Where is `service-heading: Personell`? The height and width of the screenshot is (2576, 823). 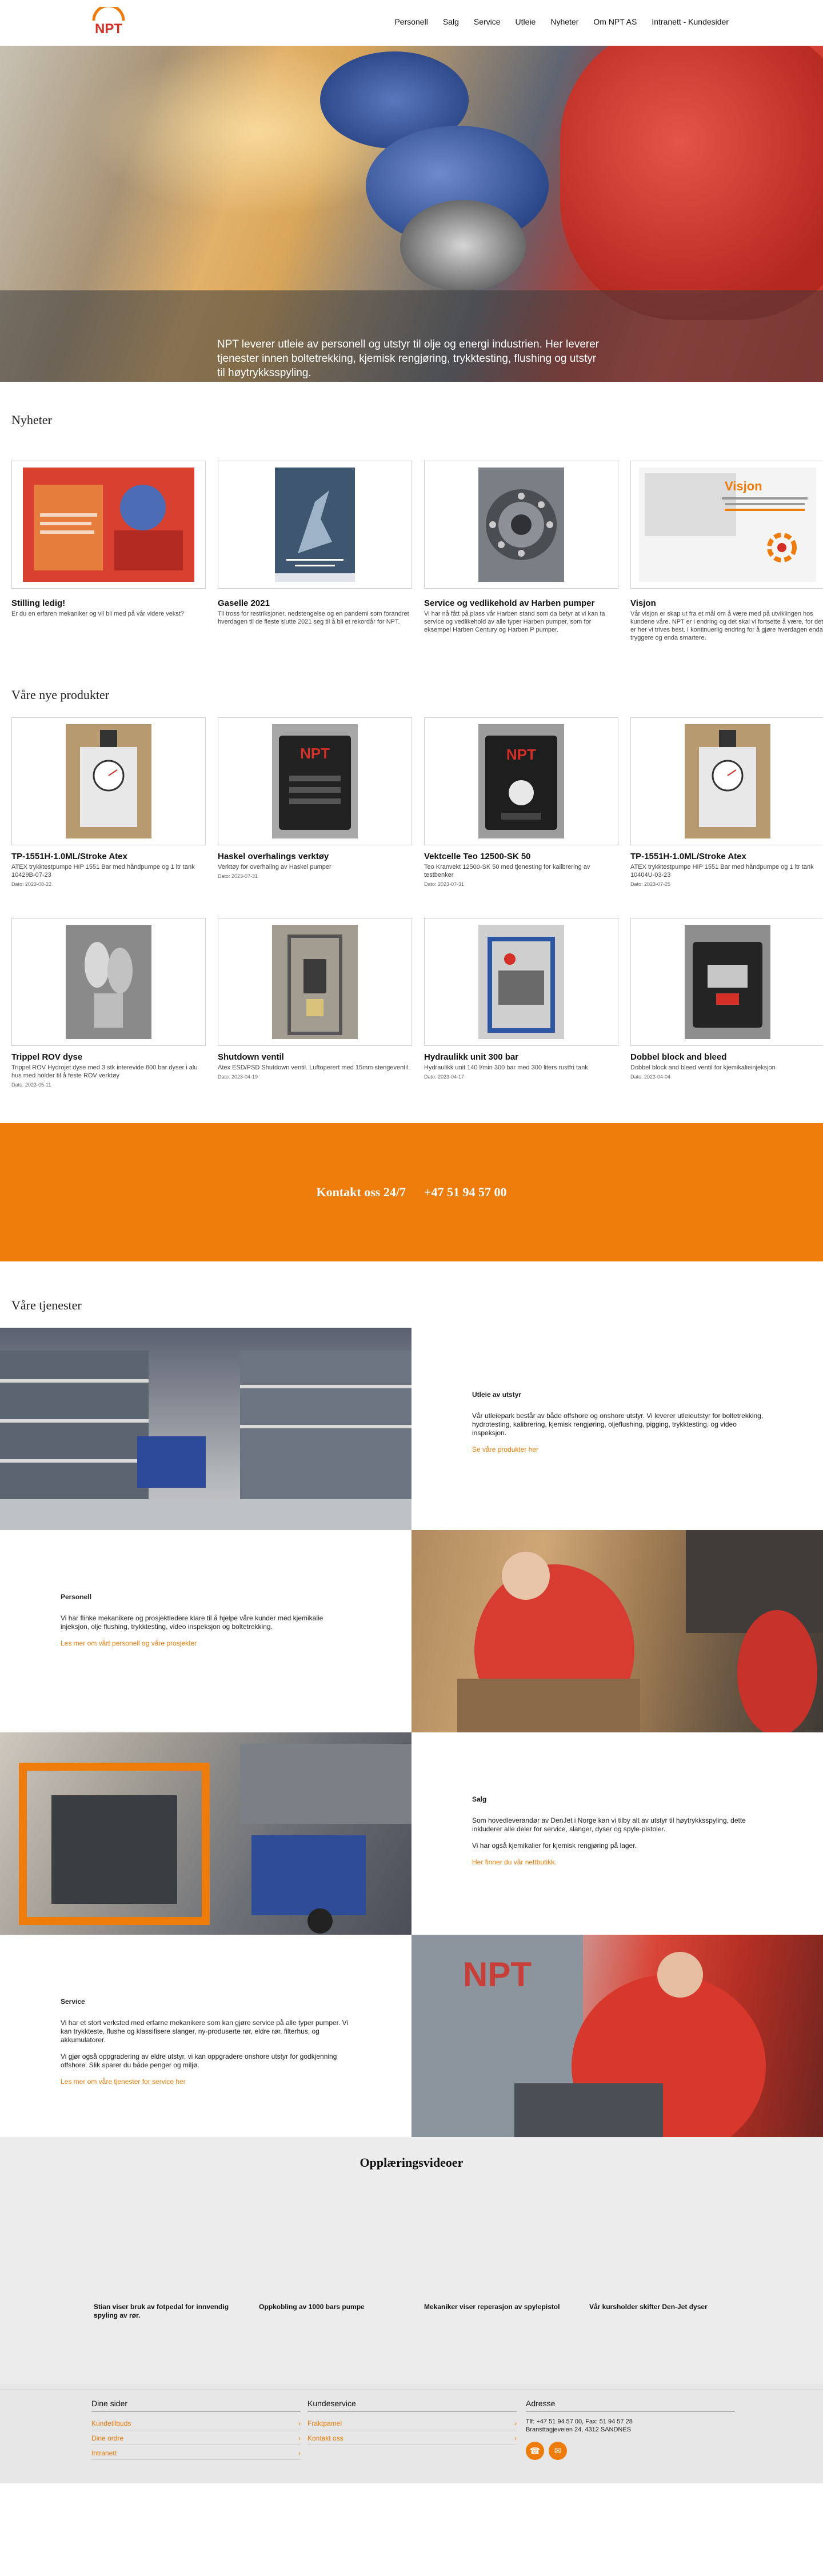 service-heading: Personell is located at coordinates (76, 1597).